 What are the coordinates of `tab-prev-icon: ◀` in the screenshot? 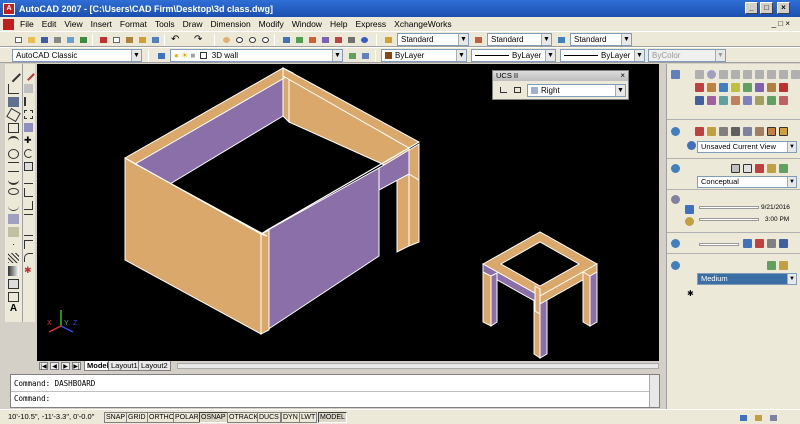 It's located at (54, 366).